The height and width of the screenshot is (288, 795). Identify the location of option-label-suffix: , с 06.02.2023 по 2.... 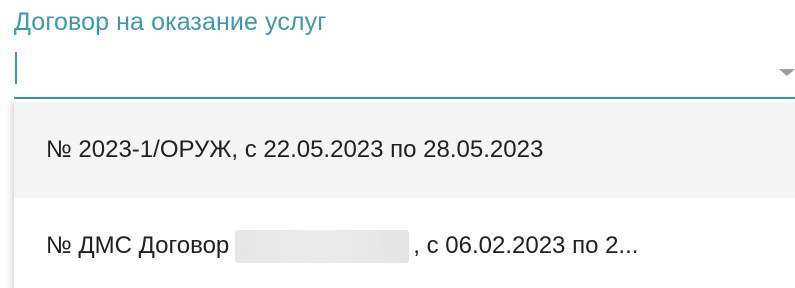
(526, 245).